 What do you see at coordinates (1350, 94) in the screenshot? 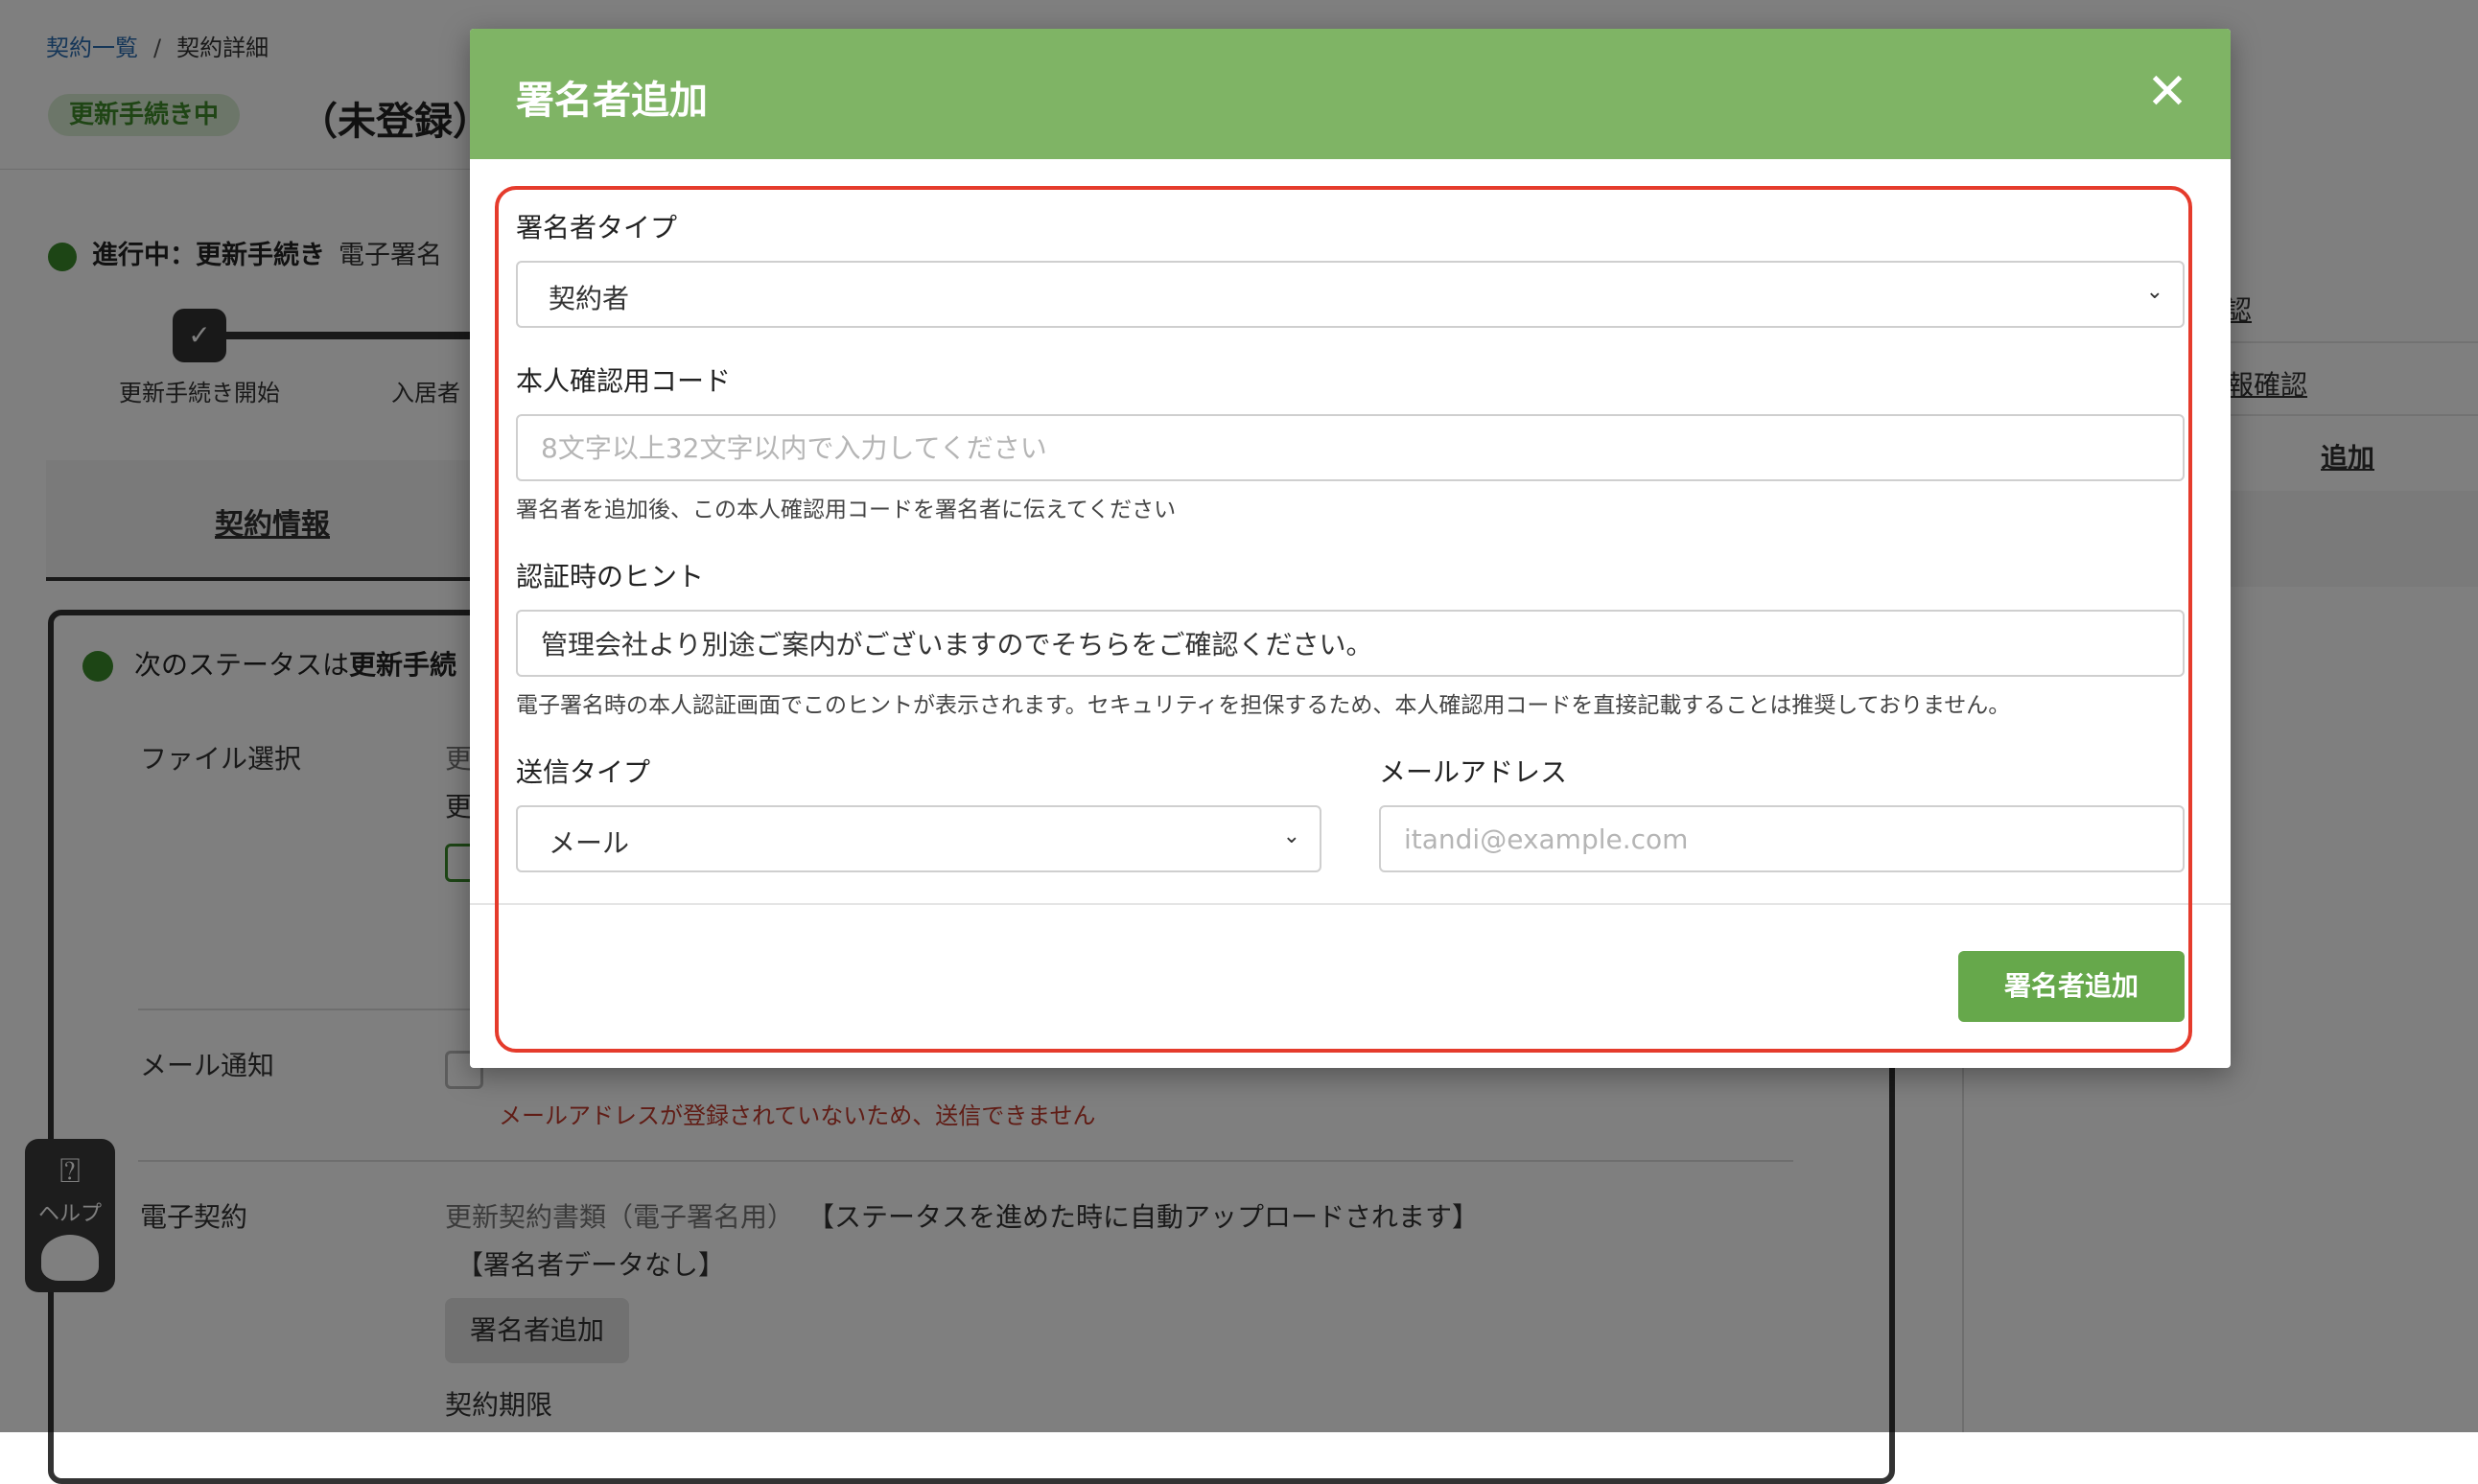
I see `modal-header: 署名者追加 ✕` at bounding box center [1350, 94].